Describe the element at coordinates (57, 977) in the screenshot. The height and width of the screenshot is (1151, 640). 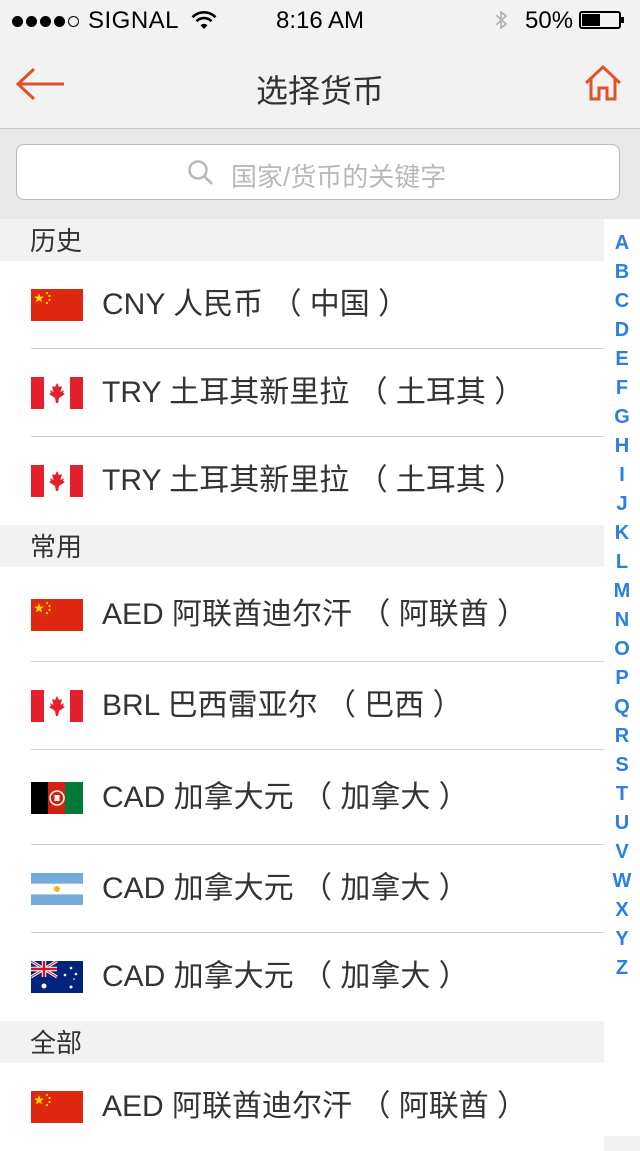
I see `flag-australia-icon` at that location.